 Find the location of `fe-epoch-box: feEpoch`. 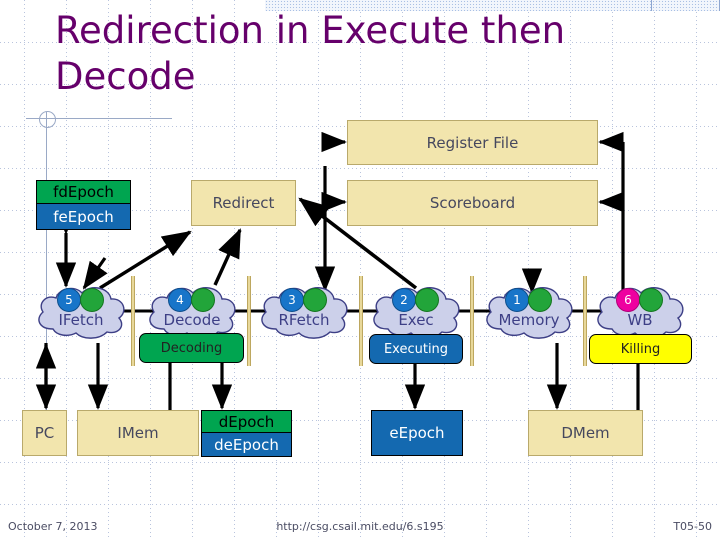

fe-epoch-box: feEpoch is located at coordinates (83, 217).